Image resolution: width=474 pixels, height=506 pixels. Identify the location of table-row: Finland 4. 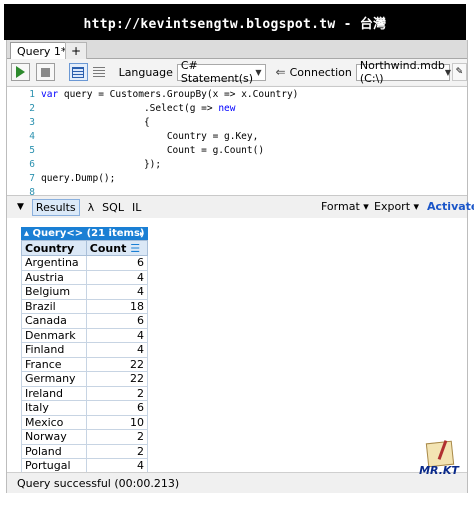
(85, 350).